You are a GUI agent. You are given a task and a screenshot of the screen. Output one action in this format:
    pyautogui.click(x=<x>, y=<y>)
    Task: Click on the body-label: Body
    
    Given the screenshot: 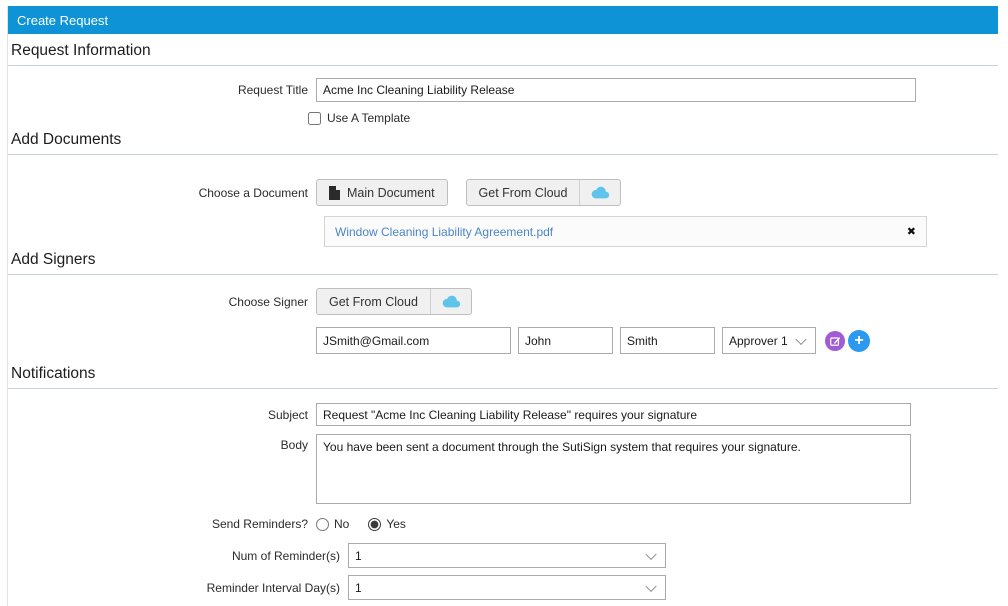 What is the action you would take?
    pyautogui.click(x=294, y=445)
    